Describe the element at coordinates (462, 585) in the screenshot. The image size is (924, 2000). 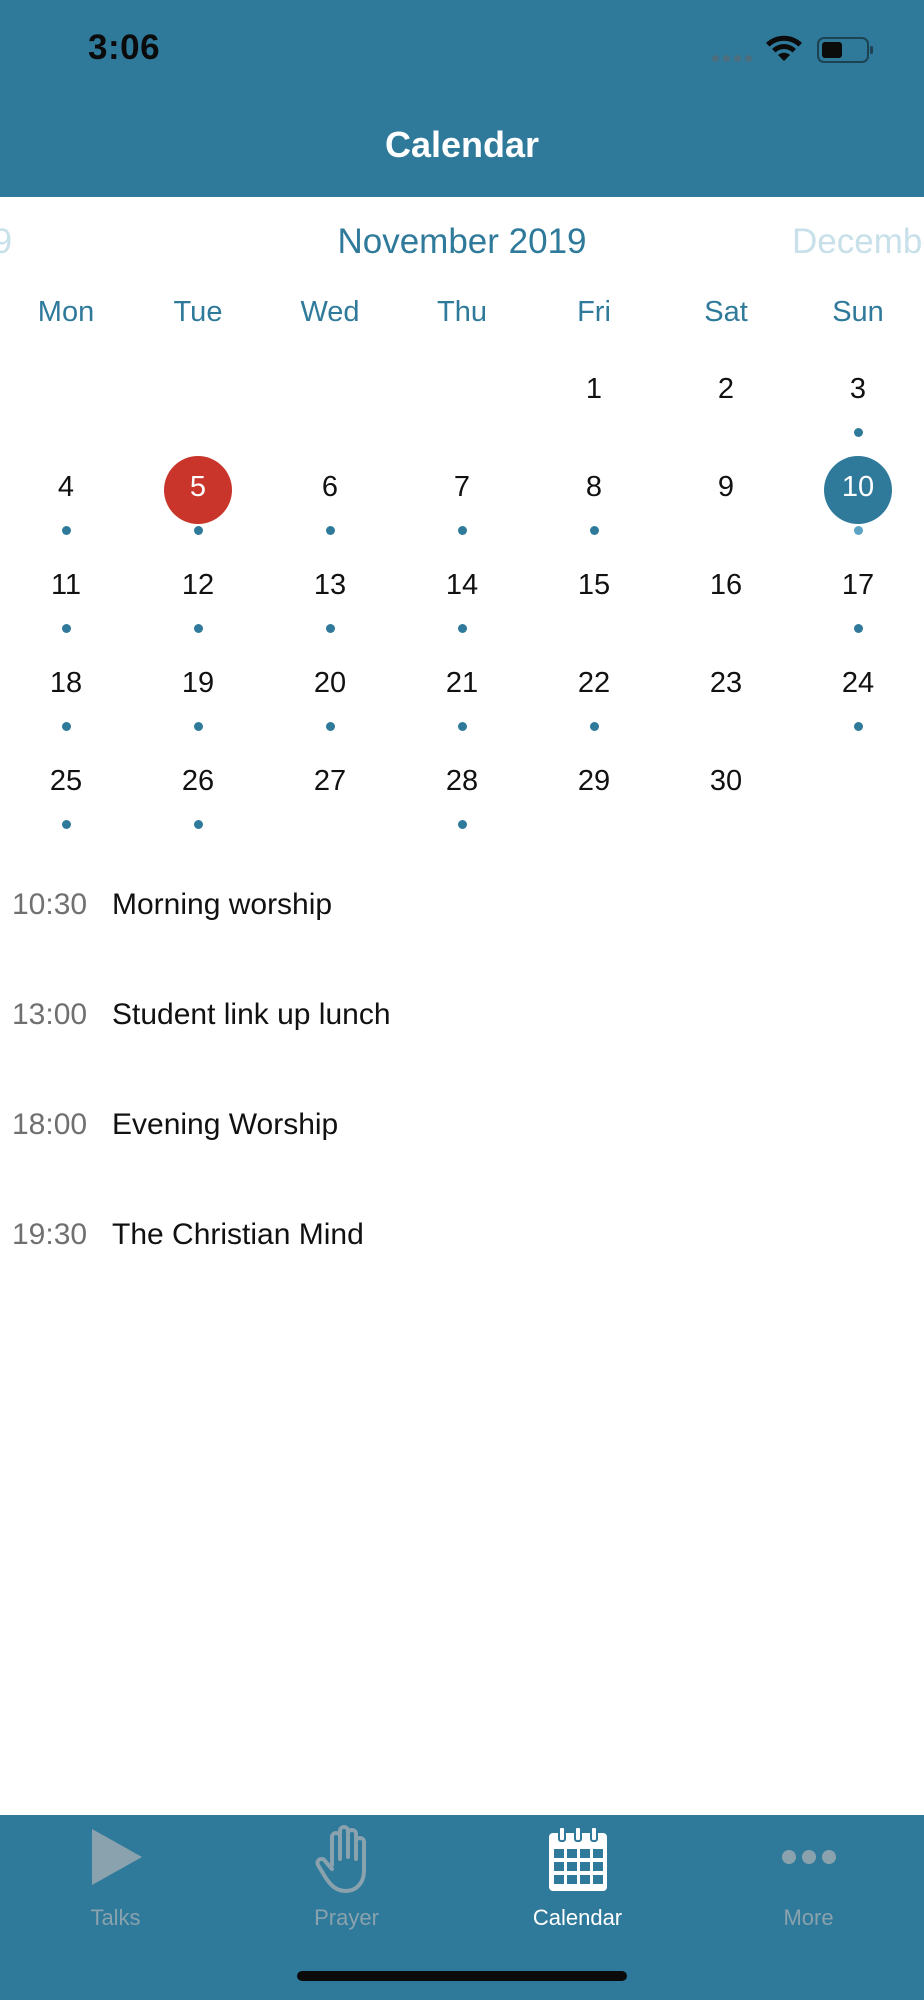
I see `day-number: 14` at that location.